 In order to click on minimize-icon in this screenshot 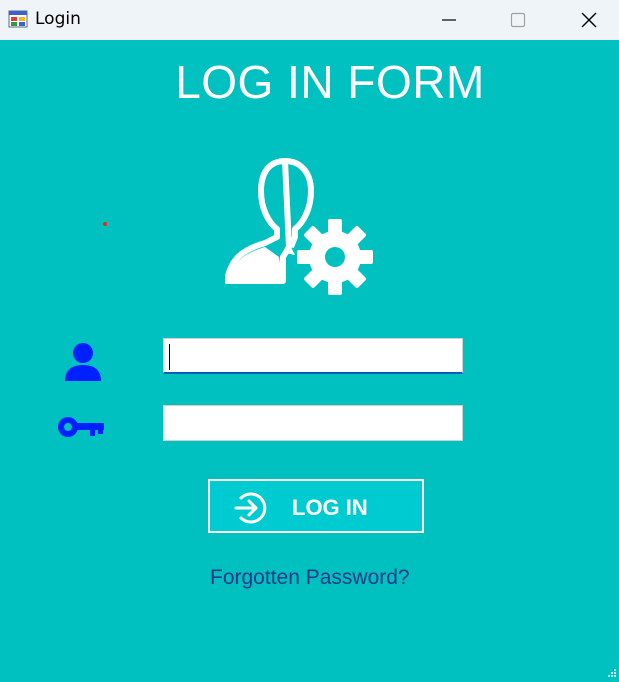, I will do `click(449, 20)`.